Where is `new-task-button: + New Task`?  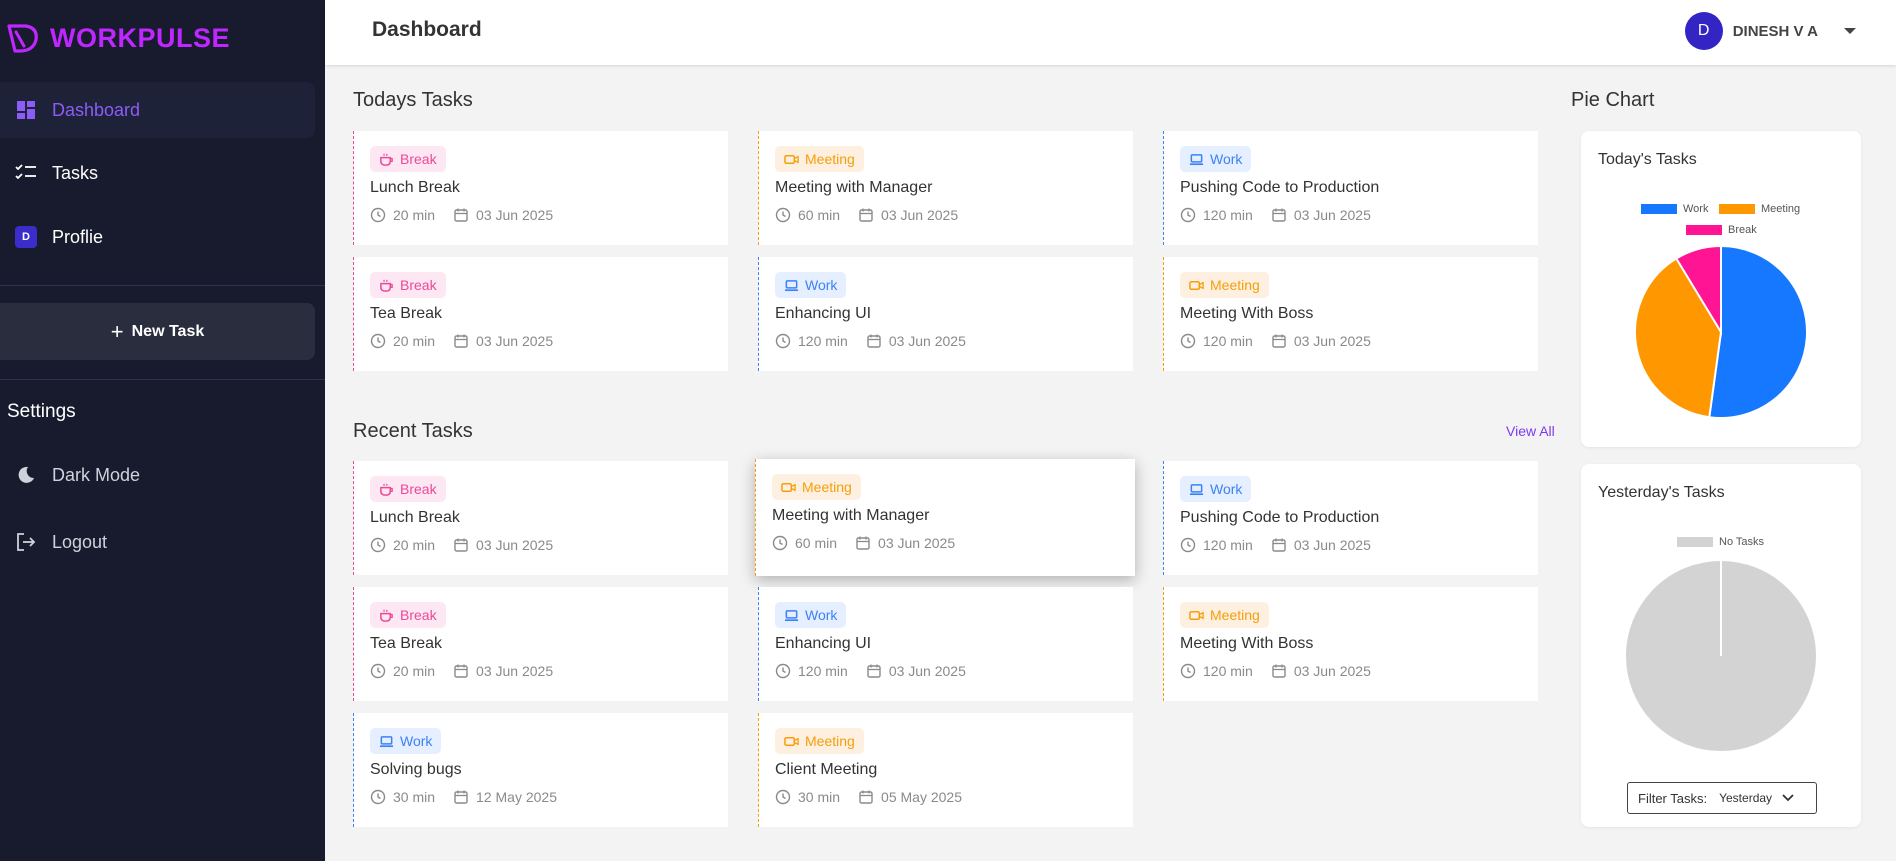 new-task-button: + New Task is located at coordinates (157, 331).